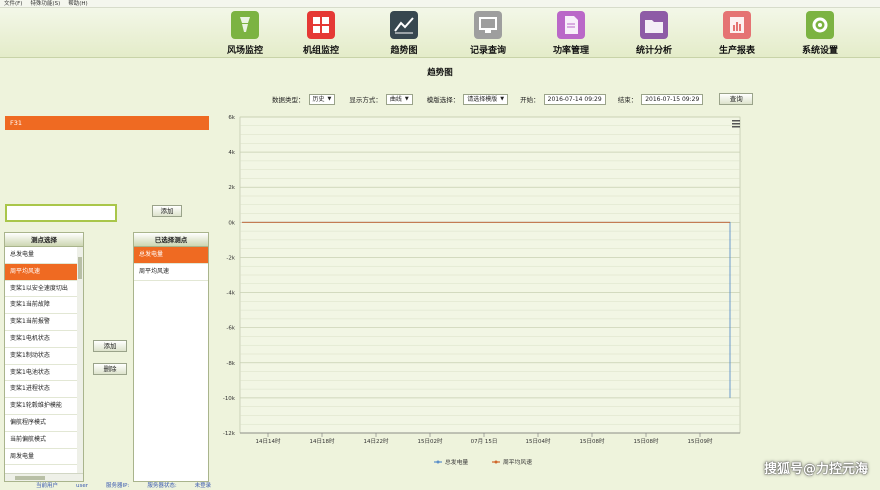 The height and width of the screenshot is (490, 880). Describe the element at coordinates (110, 369) in the screenshot. I see `delete-point-button: 删除` at that location.